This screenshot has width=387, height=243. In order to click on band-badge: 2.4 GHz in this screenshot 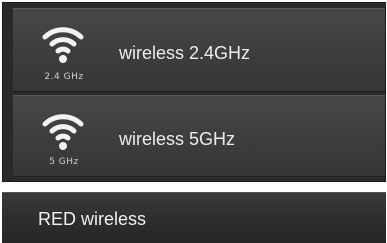, I will do `click(64, 77)`.